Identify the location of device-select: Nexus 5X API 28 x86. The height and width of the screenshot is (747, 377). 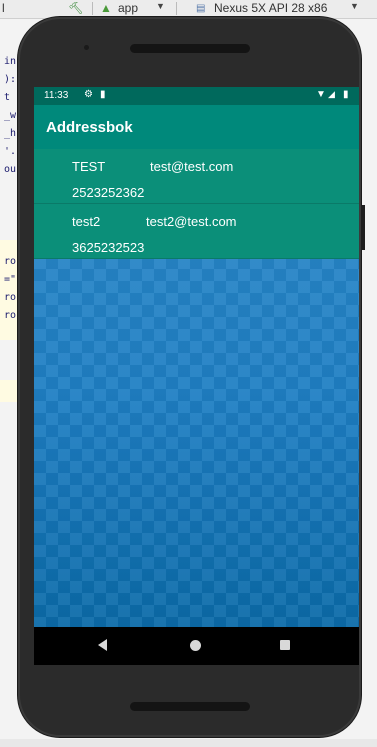
(270, 8).